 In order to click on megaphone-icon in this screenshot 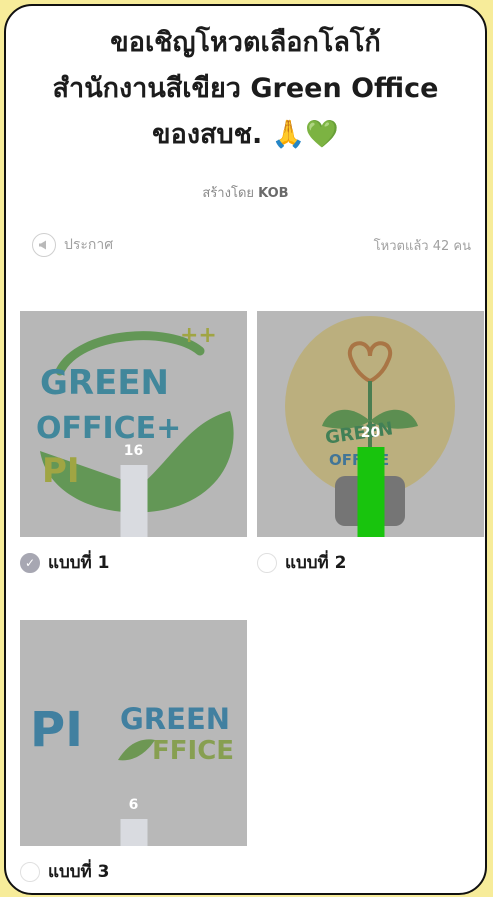, I will do `click(44, 245)`.